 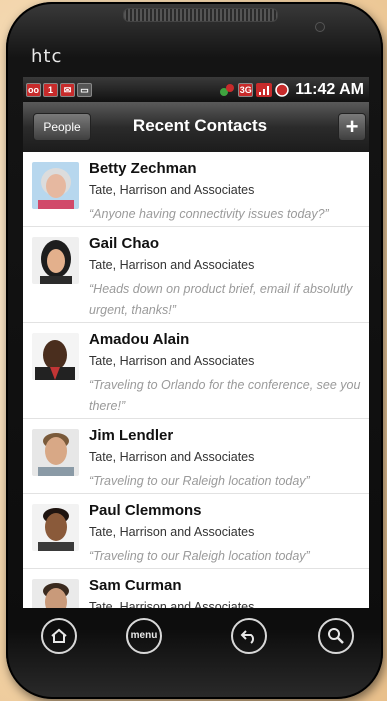 What do you see at coordinates (282, 89) in the screenshot?
I see `battery-icon` at bounding box center [282, 89].